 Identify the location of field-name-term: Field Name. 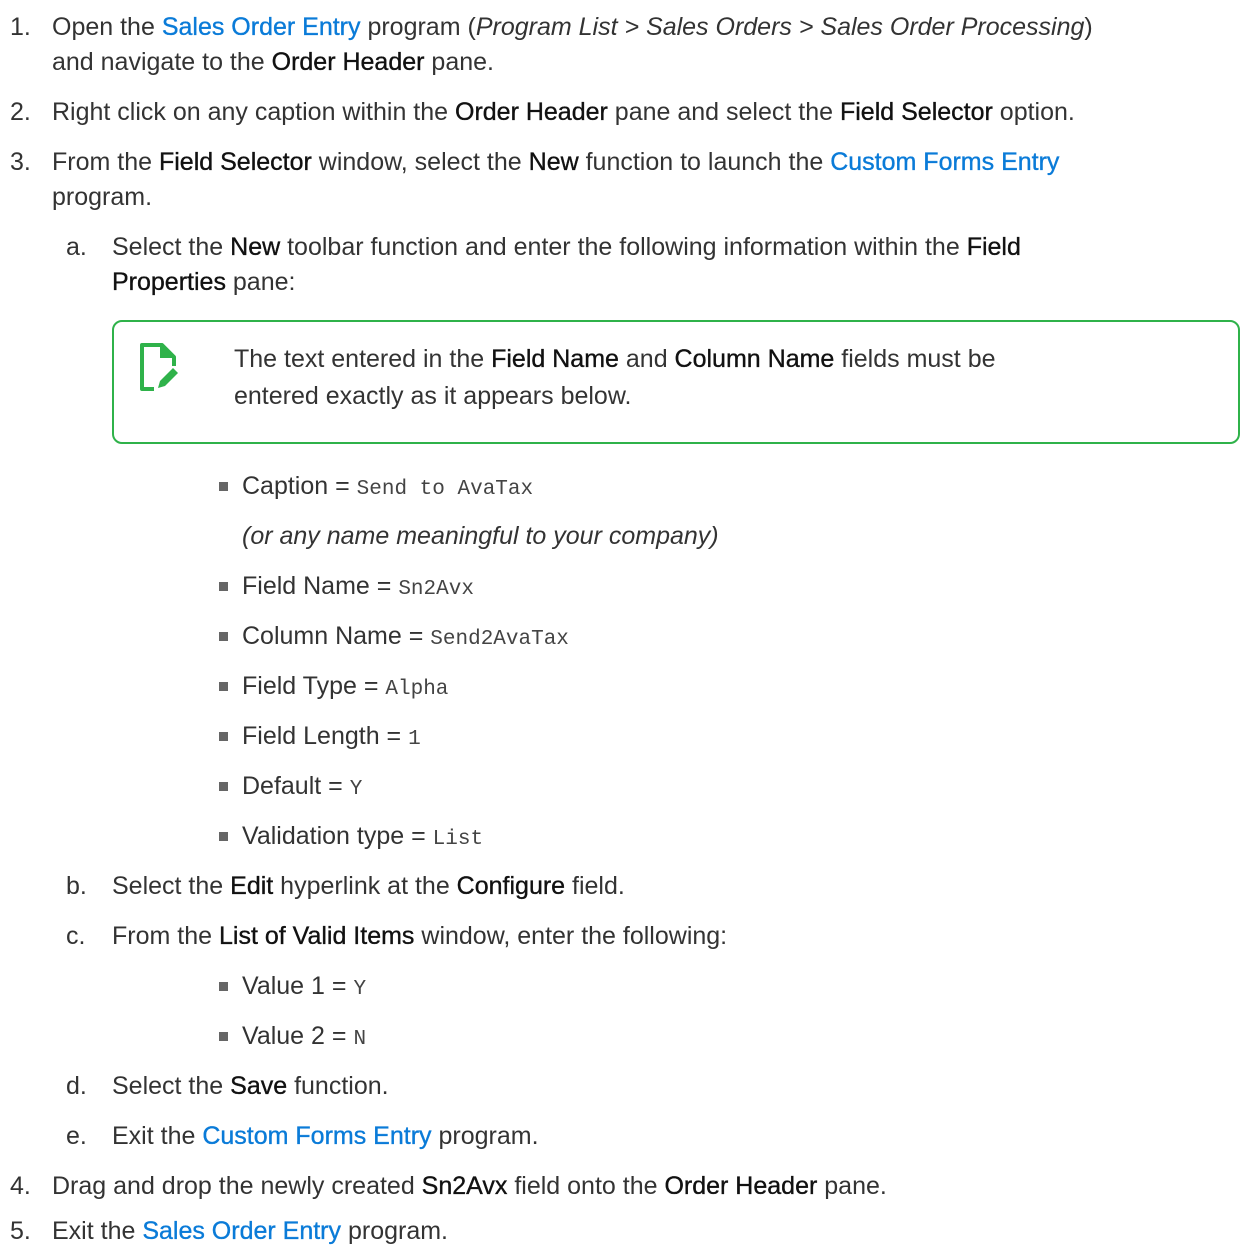
(555, 359).